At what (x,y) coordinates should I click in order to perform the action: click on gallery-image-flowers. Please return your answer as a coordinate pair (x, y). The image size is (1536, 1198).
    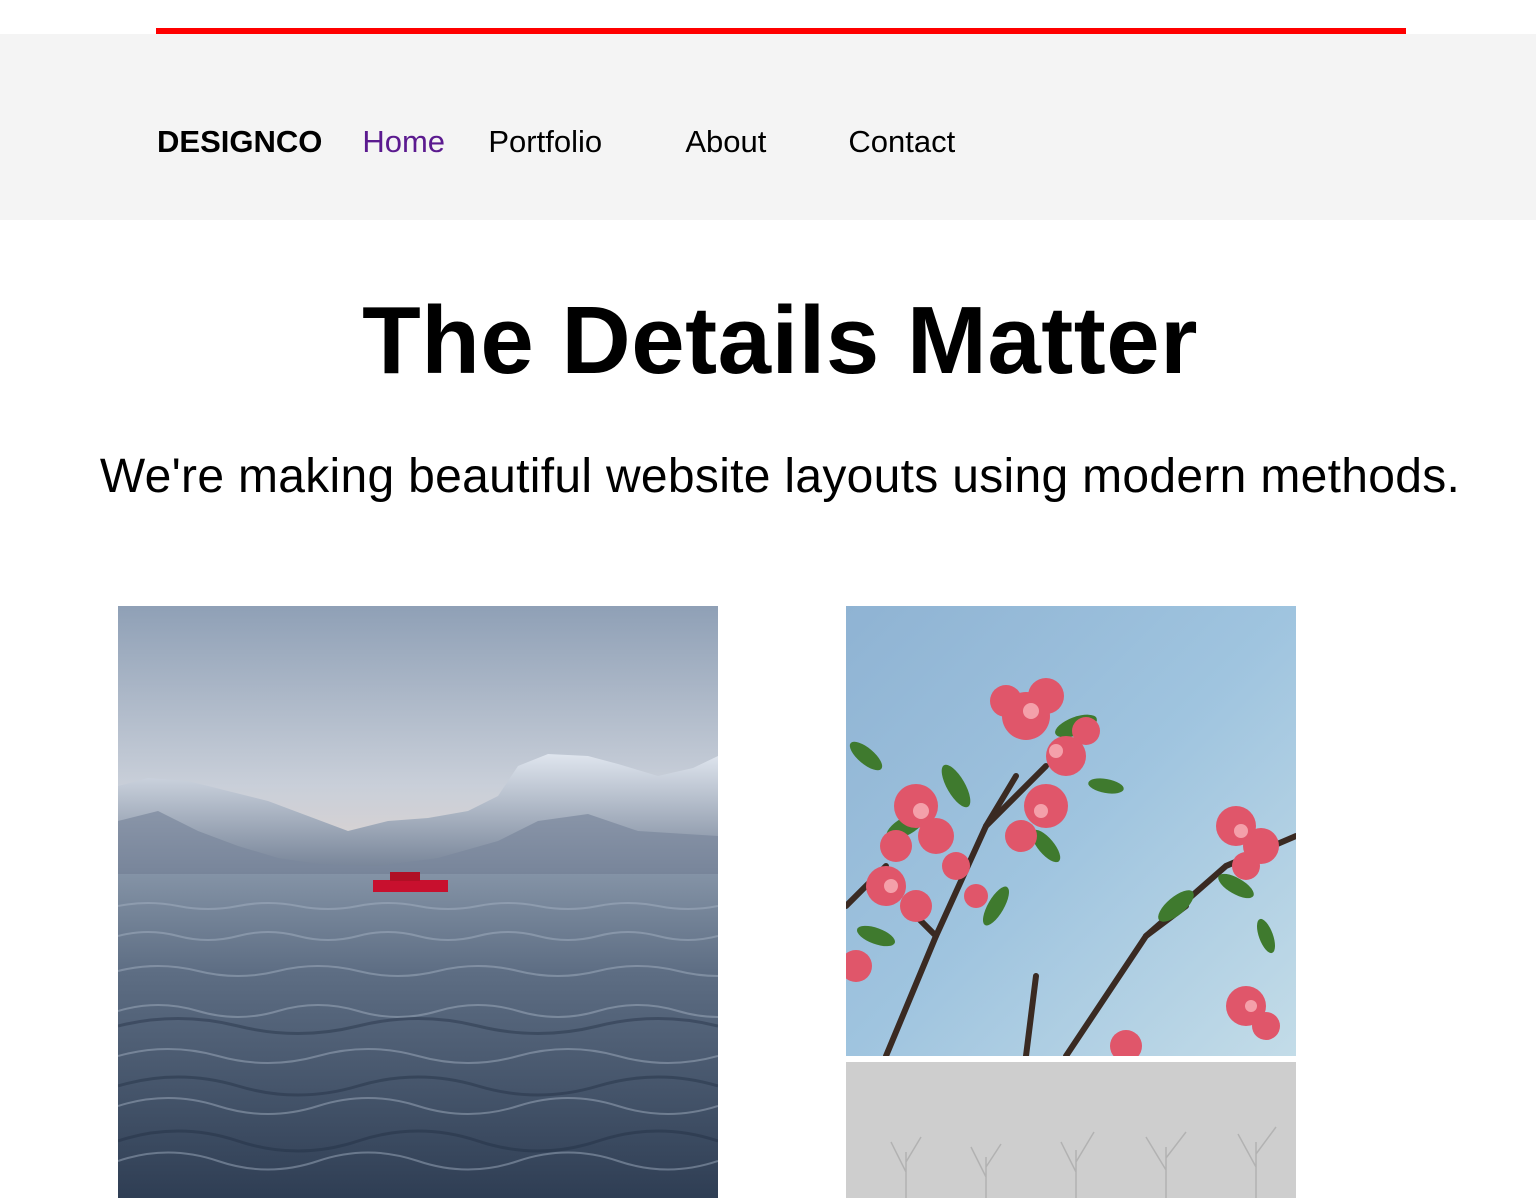
    Looking at the image, I should click on (1071, 831).